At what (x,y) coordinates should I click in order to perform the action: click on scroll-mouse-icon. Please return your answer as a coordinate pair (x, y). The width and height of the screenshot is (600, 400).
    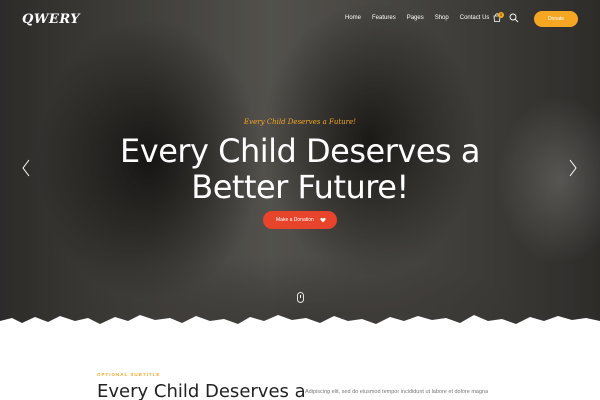
    Looking at the image, I should click on (300, 297).